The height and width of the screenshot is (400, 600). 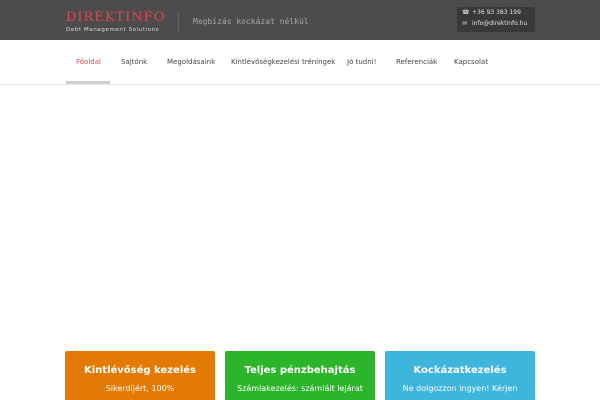 What do you see at coordinates (471, 62) in the screenshot?
I see `nav-item-kapcsolat: Kapcsolat` at bounding box center [471, 62].